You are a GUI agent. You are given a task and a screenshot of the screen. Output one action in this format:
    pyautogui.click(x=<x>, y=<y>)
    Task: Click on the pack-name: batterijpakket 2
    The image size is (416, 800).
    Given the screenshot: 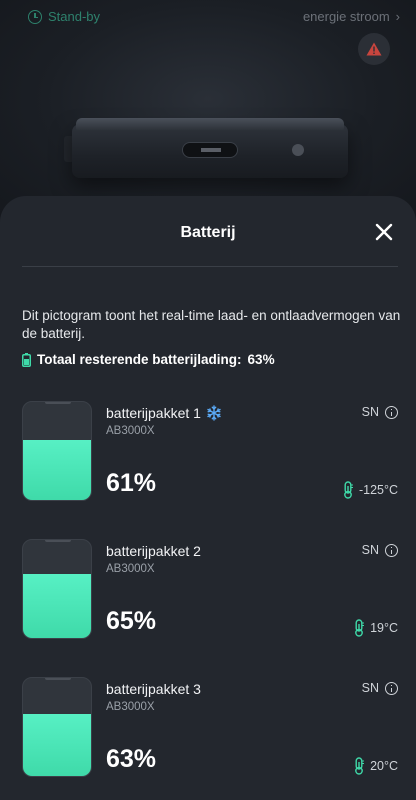 What is the action you would take?
    pyautogui.click(x=153, y=551)
    